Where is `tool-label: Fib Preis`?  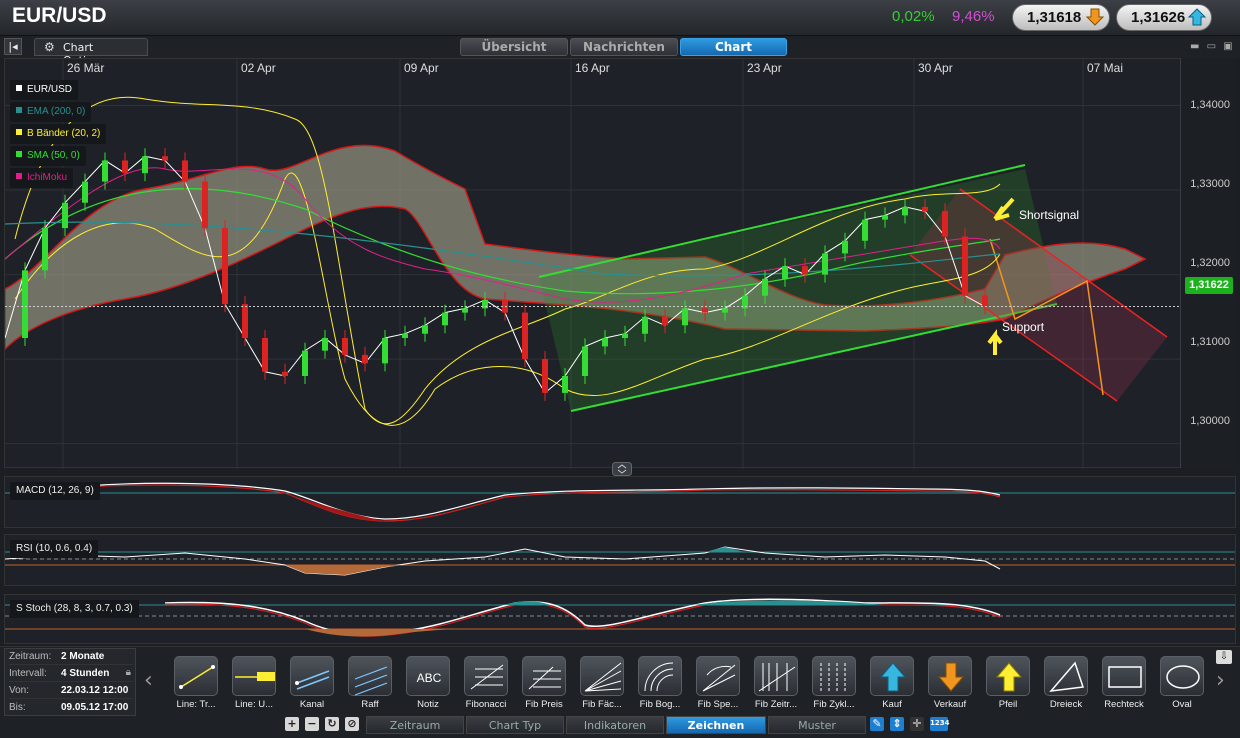
tool-label: Fib Preis is located at coordinates (544, 704).